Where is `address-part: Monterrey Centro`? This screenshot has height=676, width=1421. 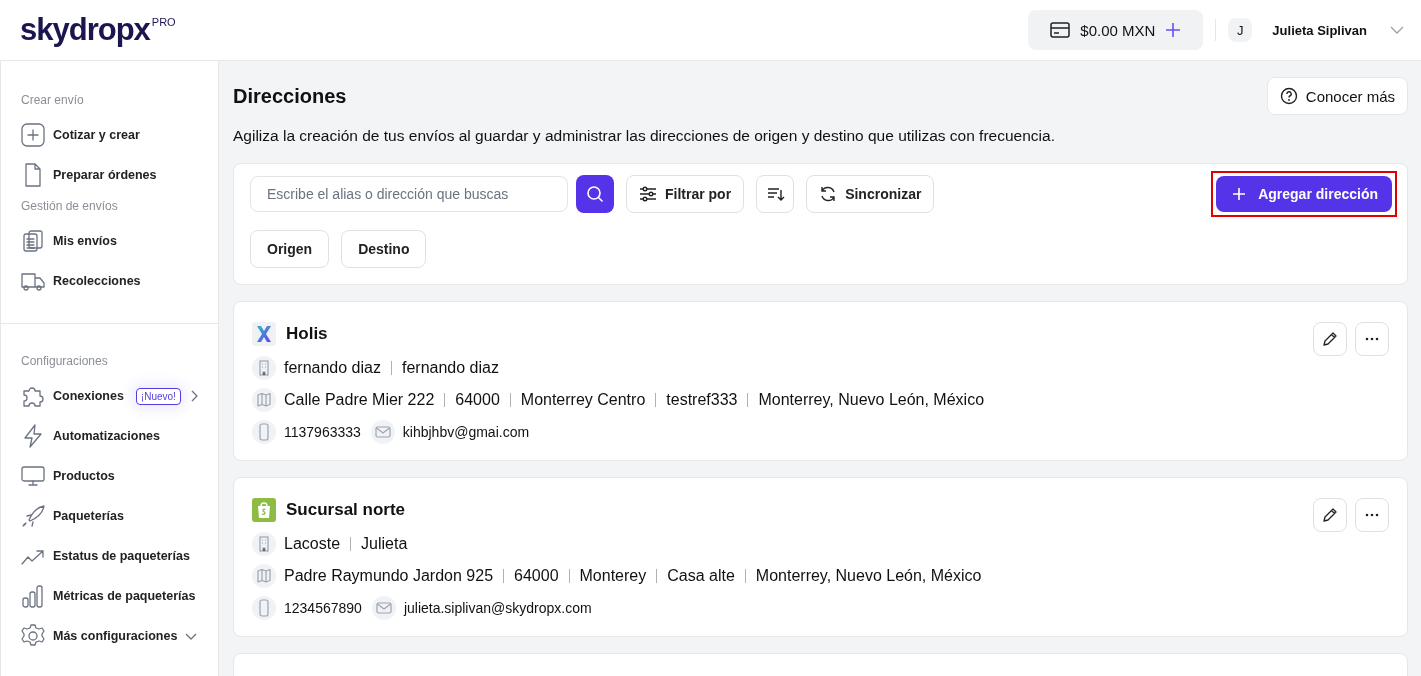
address-part: Monterrey Centro is located at coordinates (583, 400).